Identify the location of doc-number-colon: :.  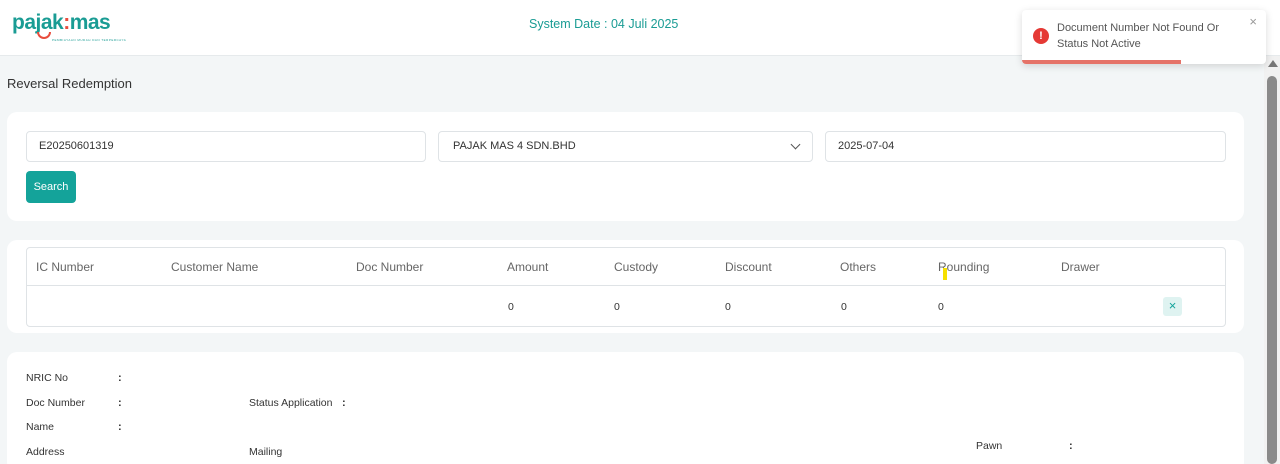
(120, 403).